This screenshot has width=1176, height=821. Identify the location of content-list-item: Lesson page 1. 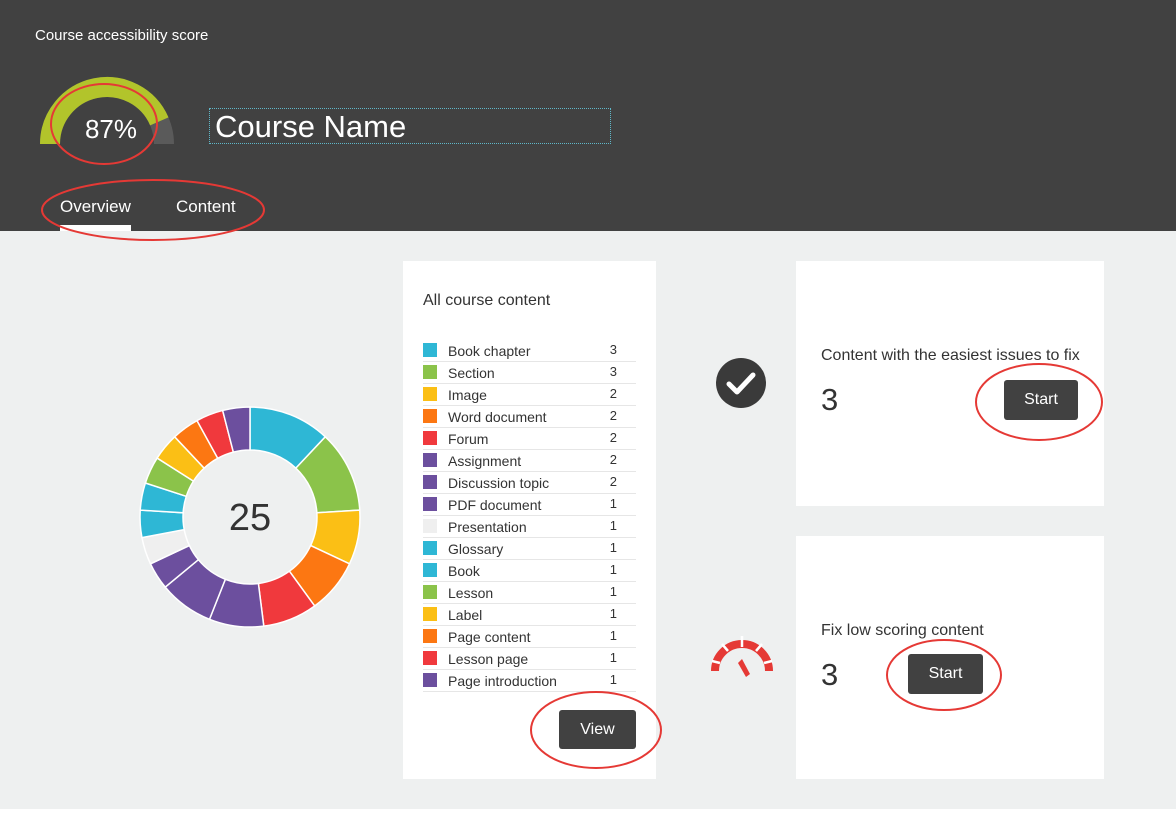
(529, 659).